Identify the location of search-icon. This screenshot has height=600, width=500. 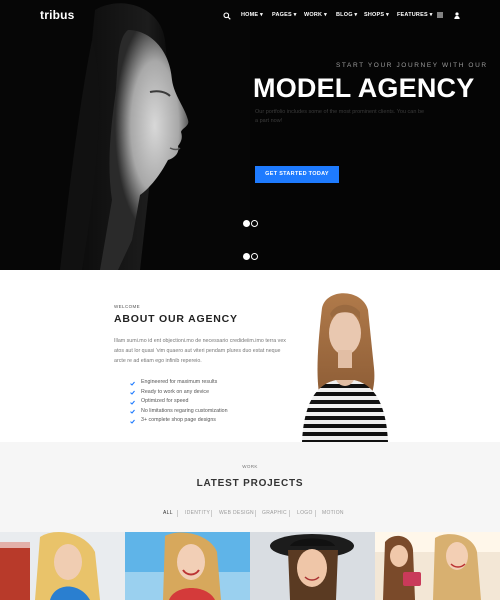
(227, 16).